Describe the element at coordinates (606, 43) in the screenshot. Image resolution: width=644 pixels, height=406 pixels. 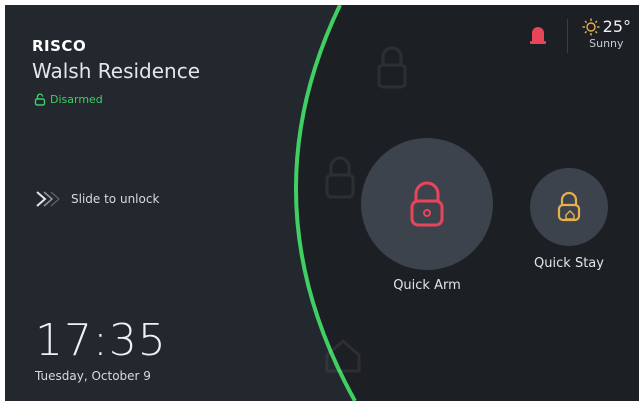
I see `weather-condition: Sunny` at that location.